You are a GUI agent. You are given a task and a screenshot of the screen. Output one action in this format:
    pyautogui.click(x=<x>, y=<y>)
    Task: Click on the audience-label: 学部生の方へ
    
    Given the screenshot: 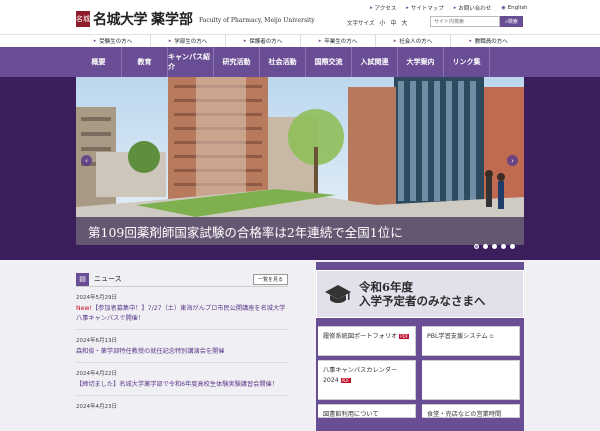 What is the action you would take?
    pyautogui.click(x=191, y=42)
    